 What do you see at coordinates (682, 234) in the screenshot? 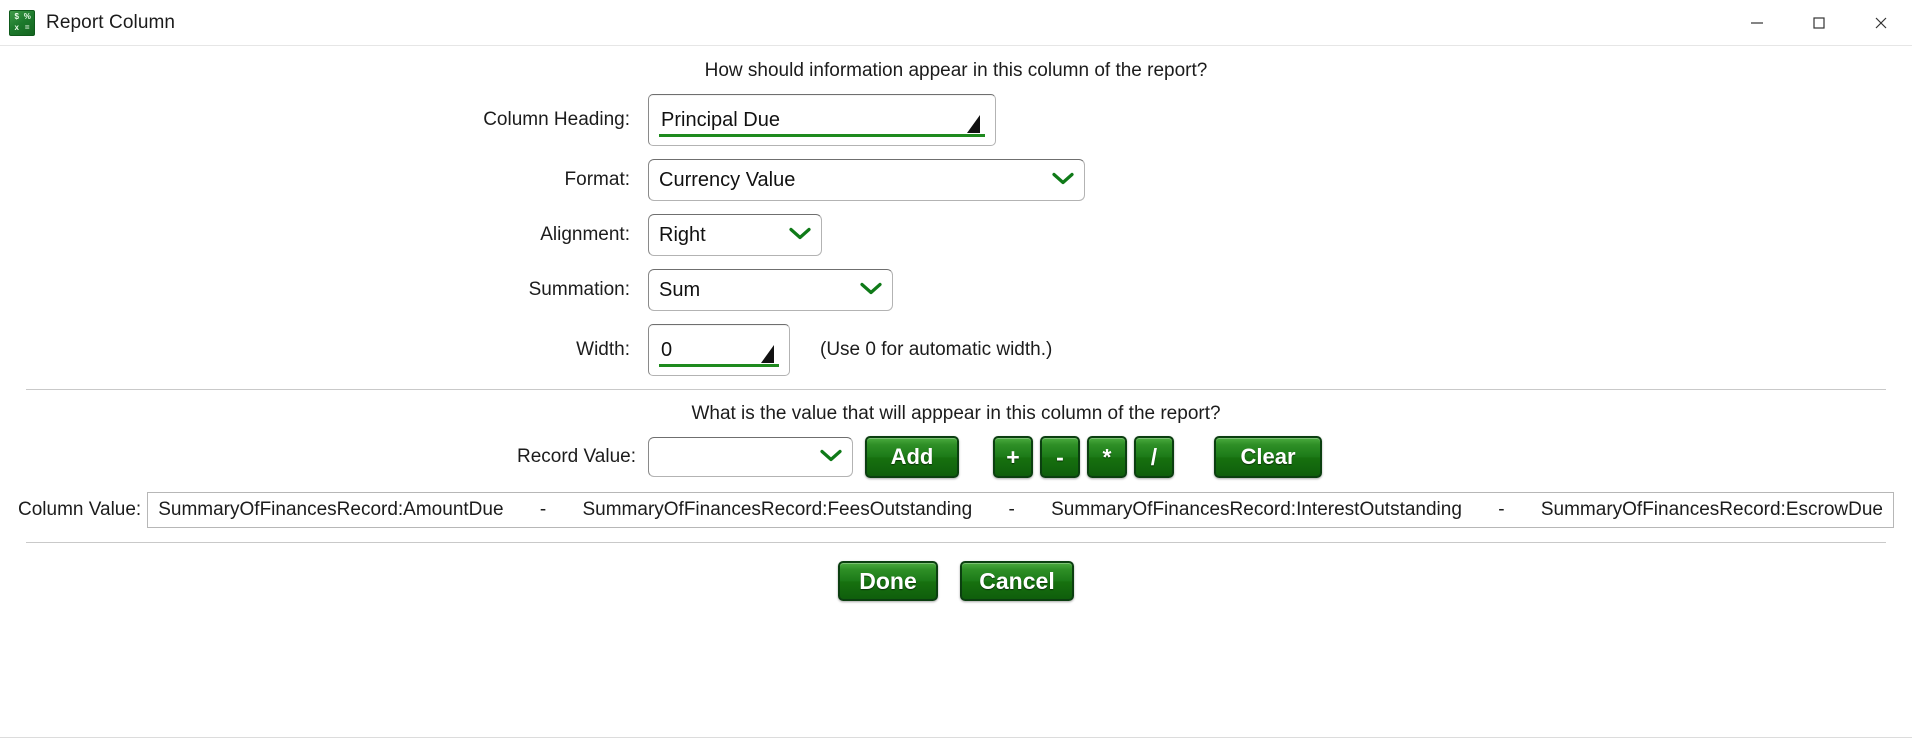
I see `alignment-value: Right` at bounding box center [682, 234].